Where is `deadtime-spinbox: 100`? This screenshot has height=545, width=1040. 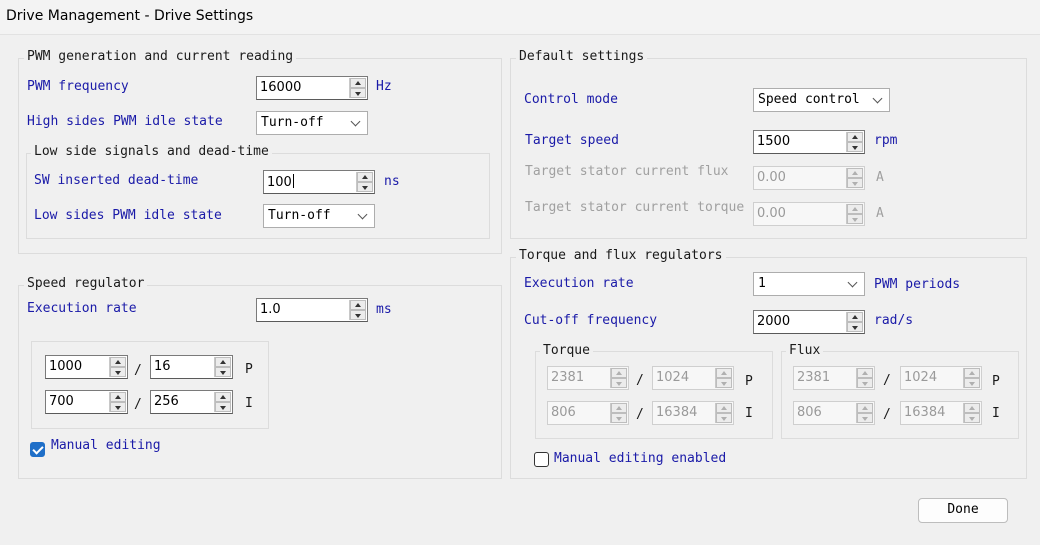
deadtime-spinbox: 100 is located at coordinates (319, 182).